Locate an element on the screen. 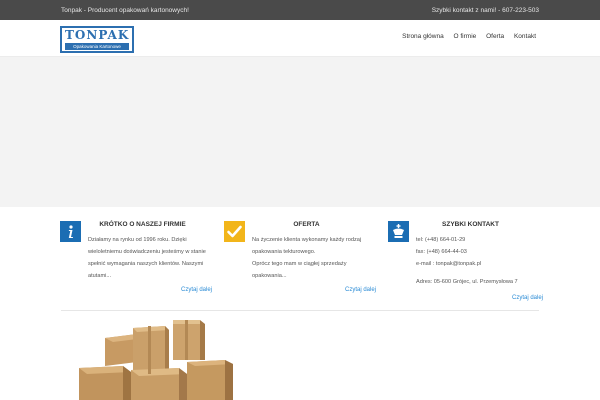  contact-fax: fax: (+48) 664-44-03 is located at coordinates (441, 252).